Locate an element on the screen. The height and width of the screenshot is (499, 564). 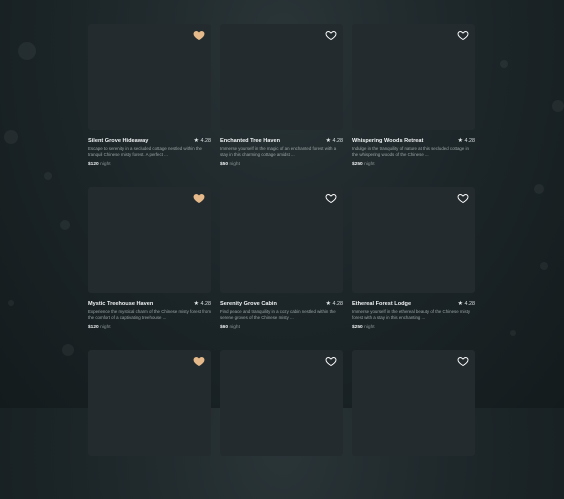
price-amount: $50 is located at coordinates (224, 164).